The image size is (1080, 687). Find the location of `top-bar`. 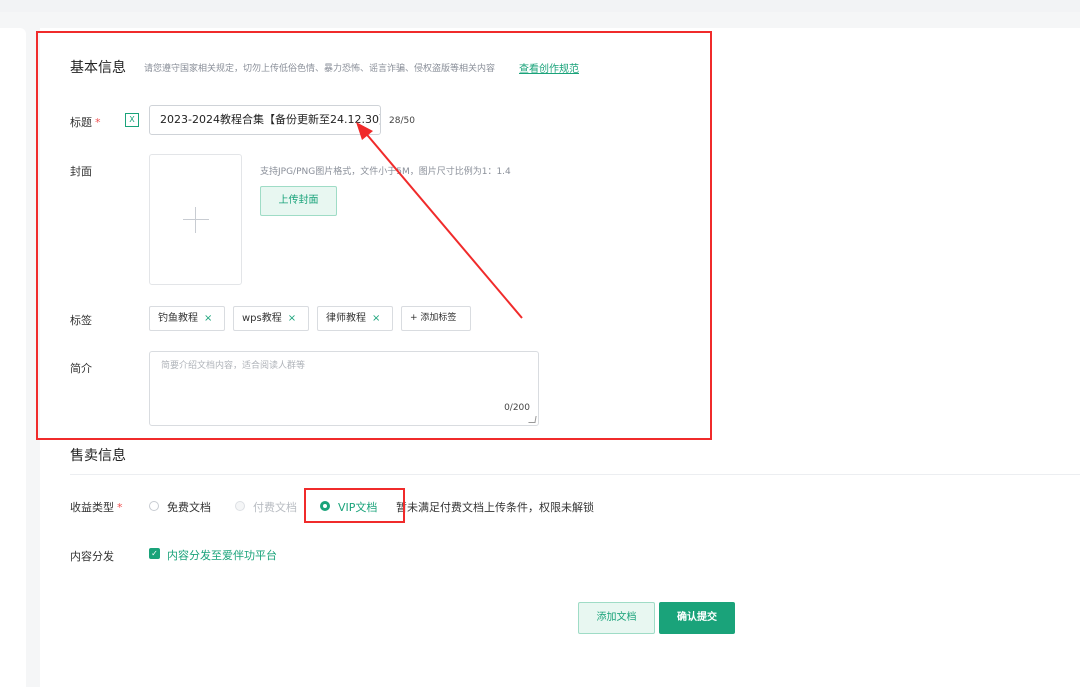

top-bar is located at coordinates (540, 6).